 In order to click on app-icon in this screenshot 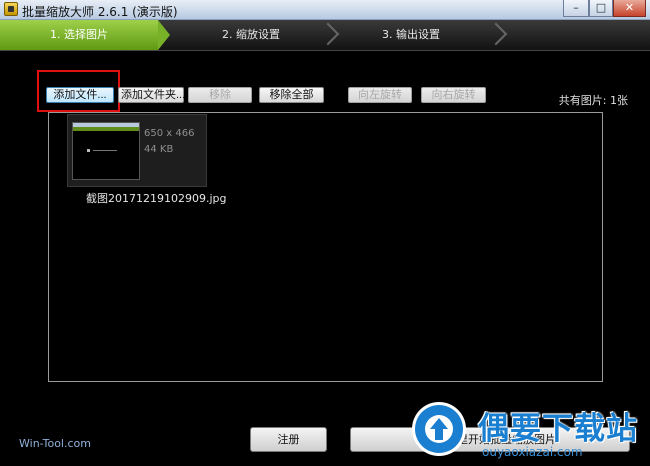, I will do `click(11, 9)`.